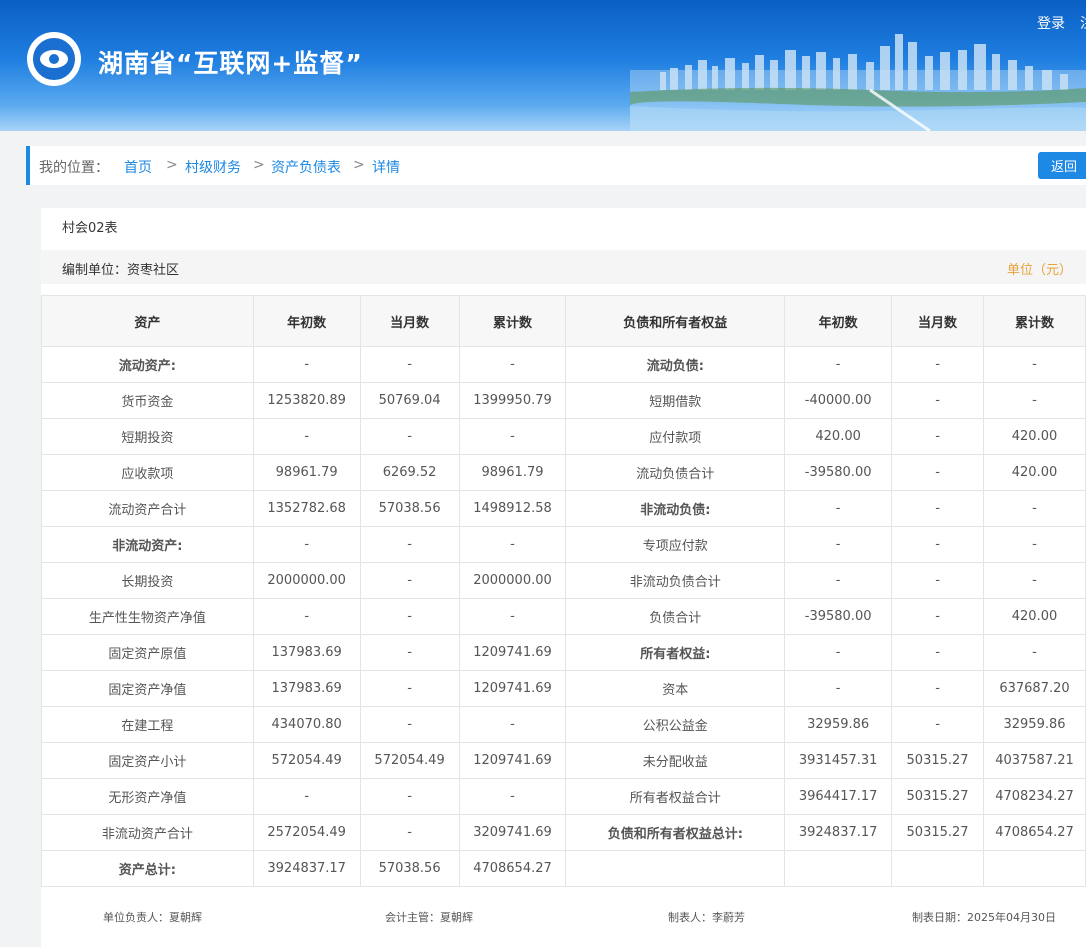  I want to click on asset-month-cell: 6269.52, so click(409, 472).